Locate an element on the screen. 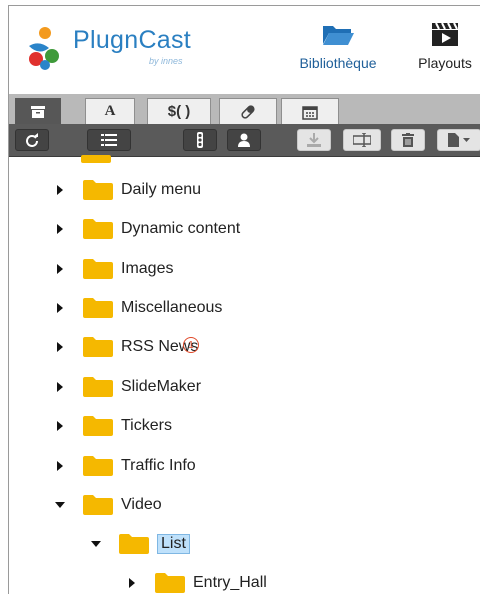 The height and width of the screenshot is (594, 480). tree-item-label: Dynamic content is located at coordinates (181, 228).